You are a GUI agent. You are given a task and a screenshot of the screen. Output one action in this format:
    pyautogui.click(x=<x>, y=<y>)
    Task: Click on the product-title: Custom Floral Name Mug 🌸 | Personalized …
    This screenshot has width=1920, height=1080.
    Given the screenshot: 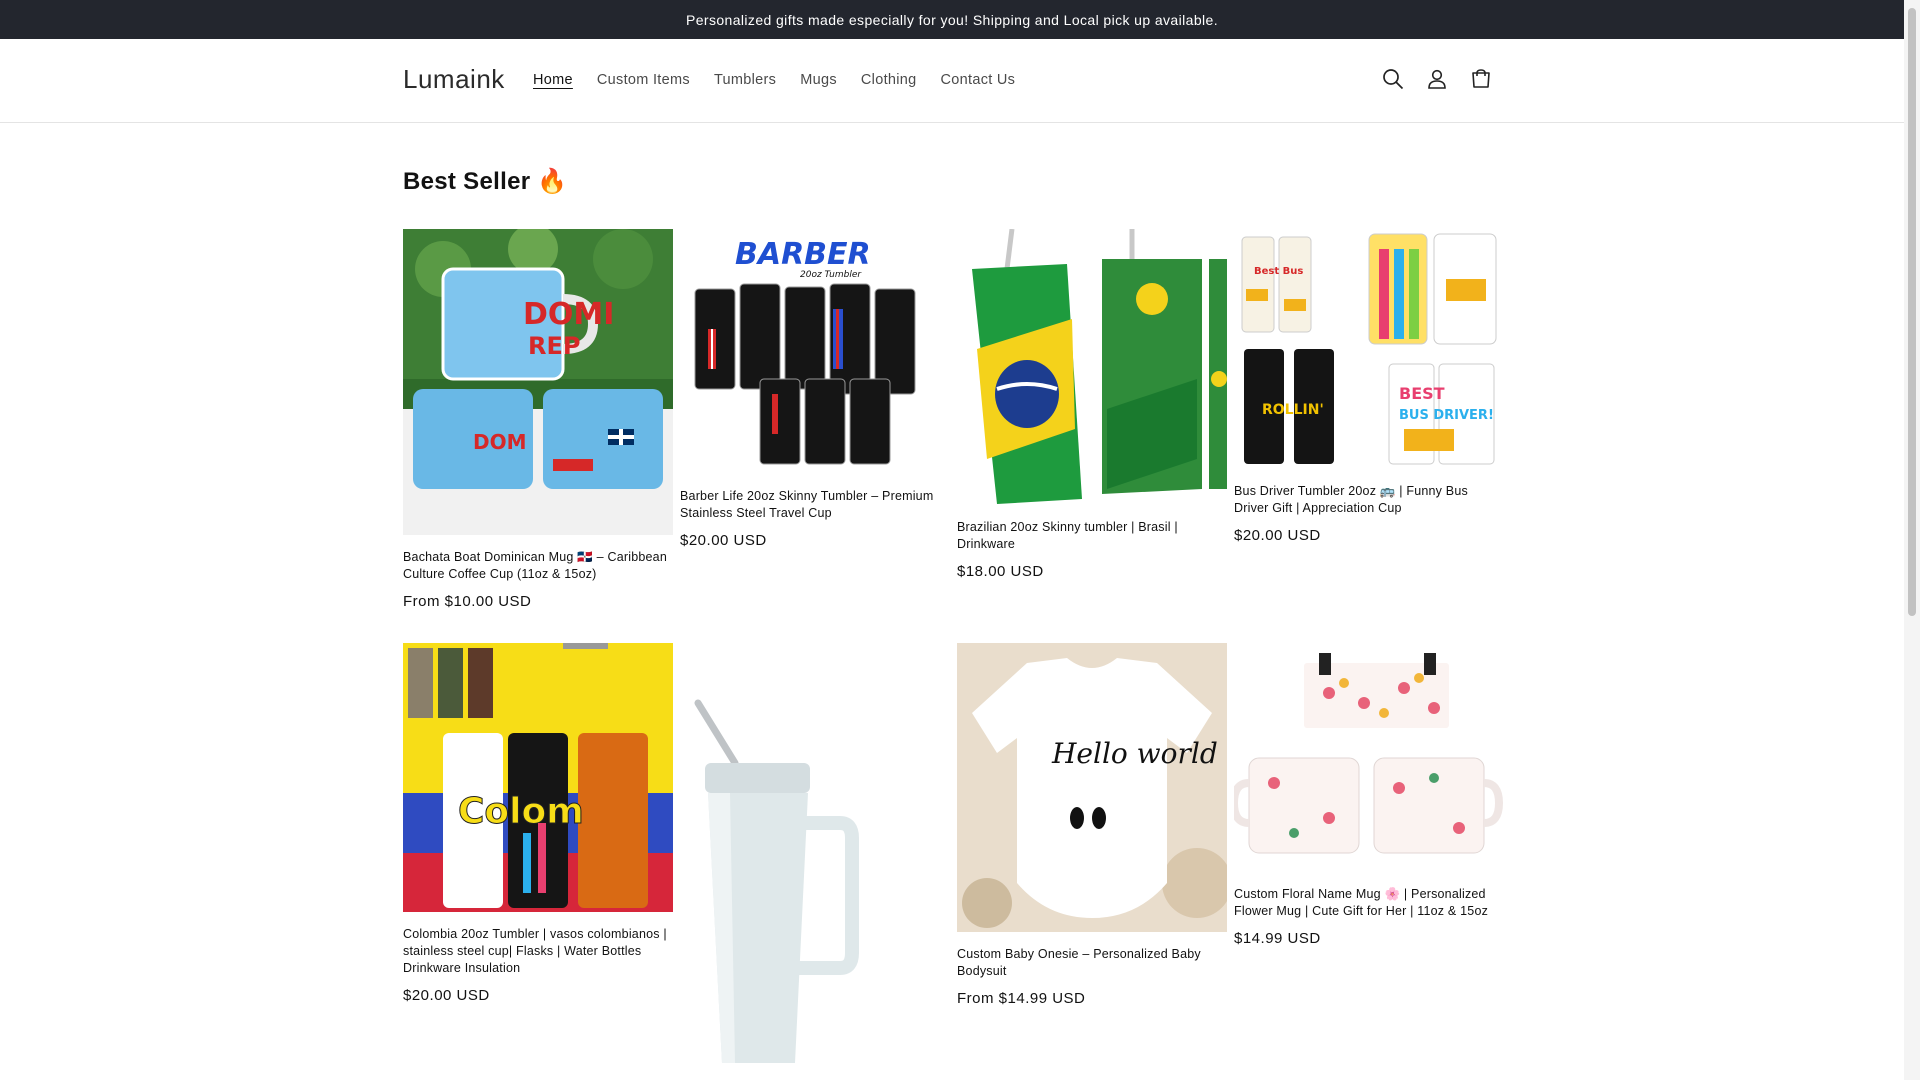 What is the action you would take?
    pyautogui.click(x=1369, y=903)
    